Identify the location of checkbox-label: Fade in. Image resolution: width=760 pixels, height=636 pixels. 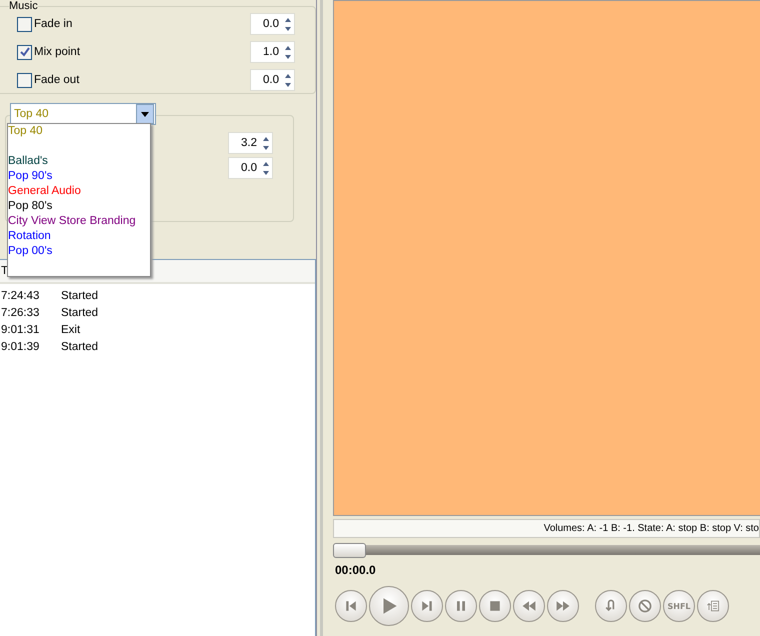
(54, 24).